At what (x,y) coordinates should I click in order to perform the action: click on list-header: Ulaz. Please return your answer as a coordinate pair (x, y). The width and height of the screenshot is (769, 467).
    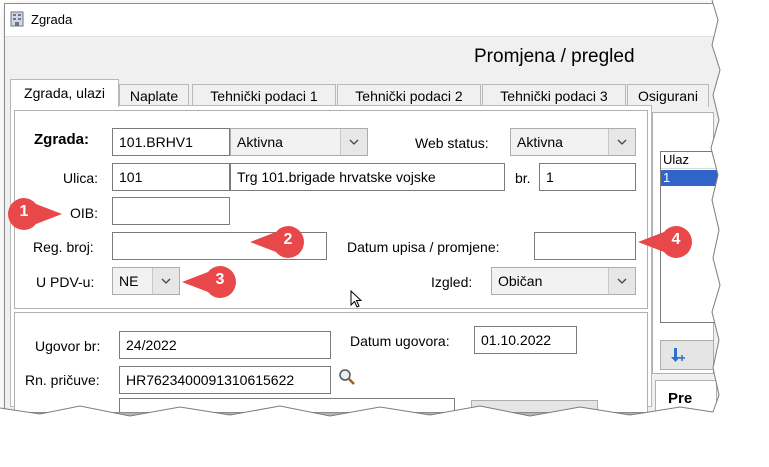
    Looking at the image, I should click on (691, 160).